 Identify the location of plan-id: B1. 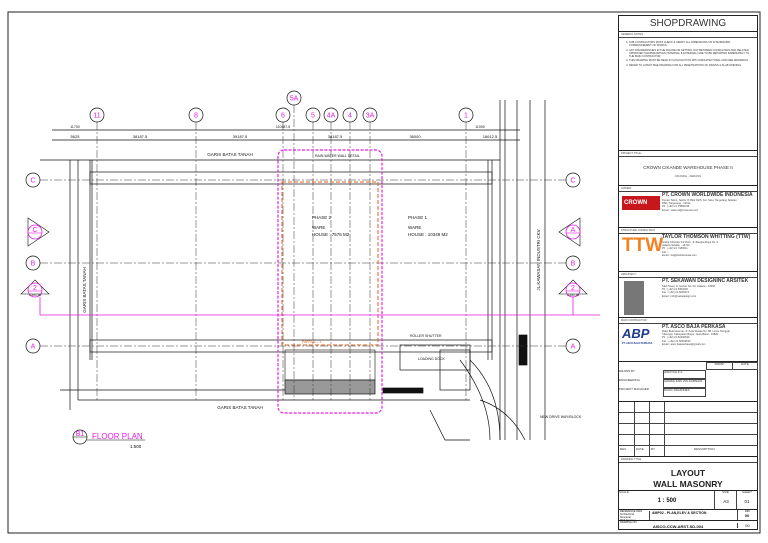
(80, 434).